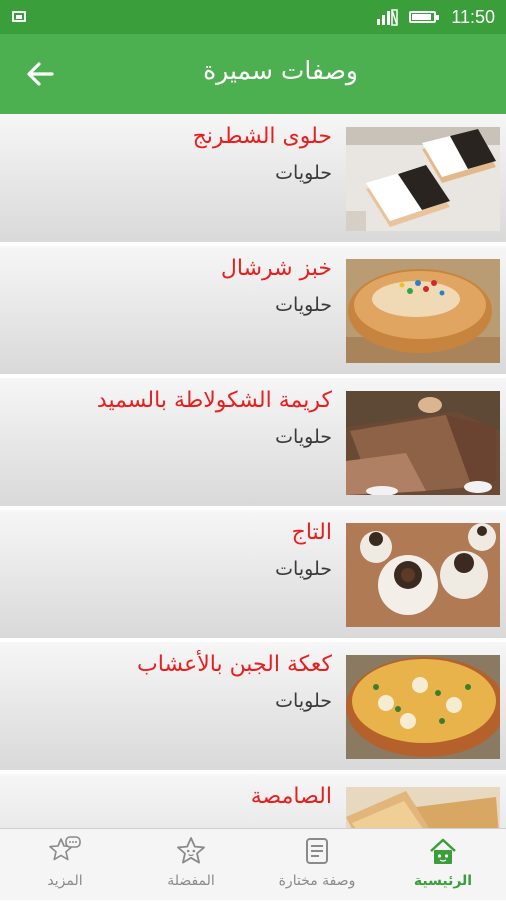  What do you see at coordinates (191, 881) in the screenshot?
I see `nav-label: المفضلة` at bounding box center [191, 881].